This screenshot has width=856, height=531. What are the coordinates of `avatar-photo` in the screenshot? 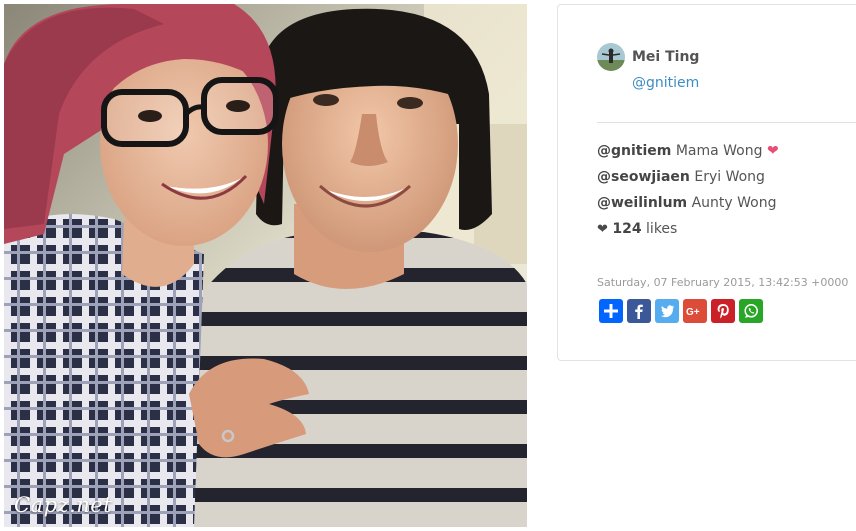 It's located at (611, 57).